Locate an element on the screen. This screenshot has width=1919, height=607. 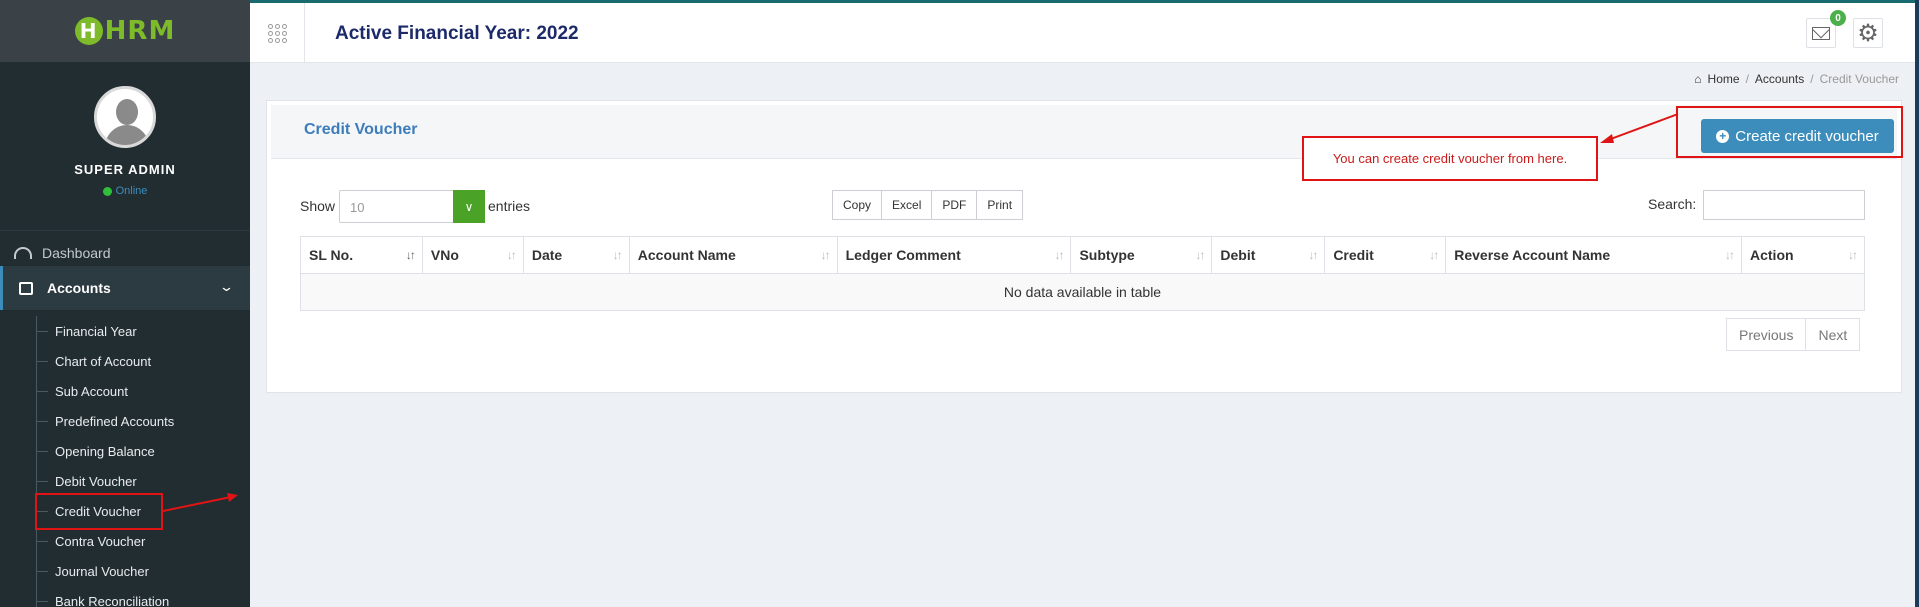
page-scrollbar is located at coordinates (1917, 303).